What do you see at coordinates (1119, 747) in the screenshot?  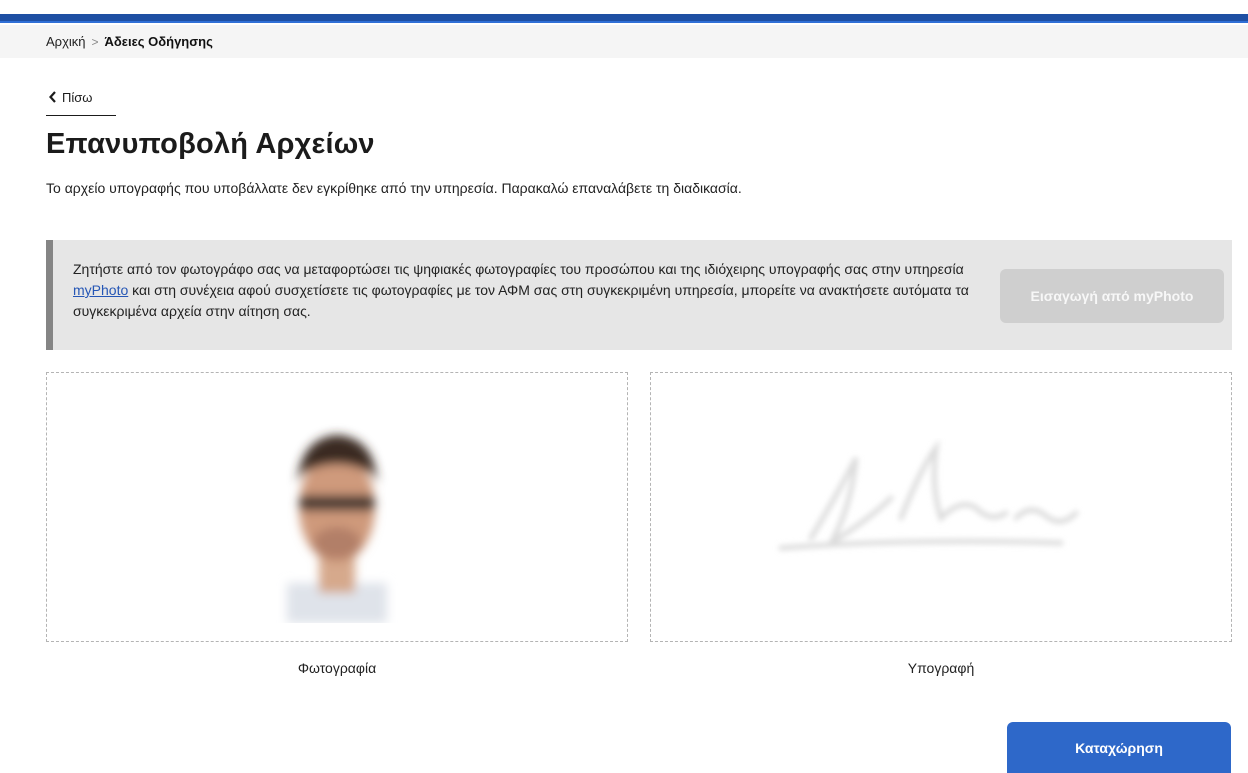 I see `submit-button: Καταχώρηση` at bounding box center [1119, 747].